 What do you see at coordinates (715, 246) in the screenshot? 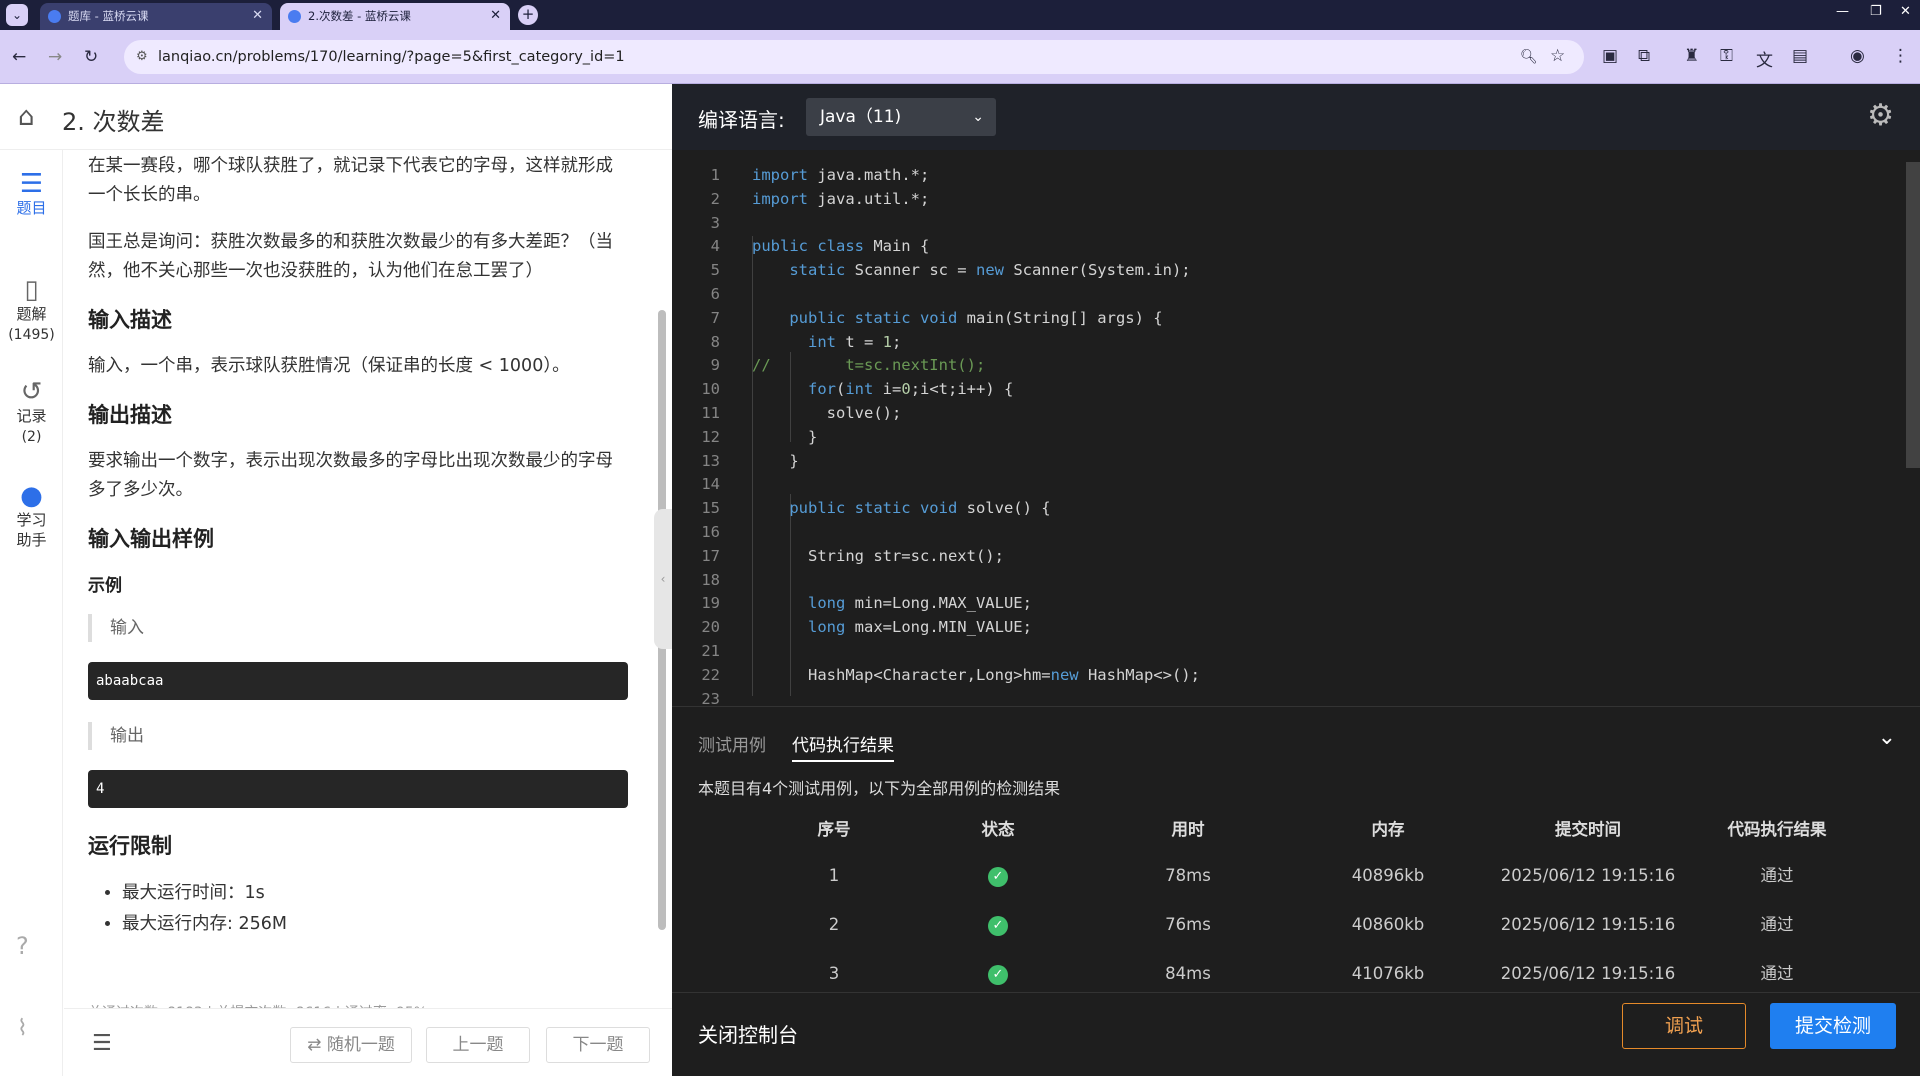
I see `line-number: 4` at bounding box center [715, 246].